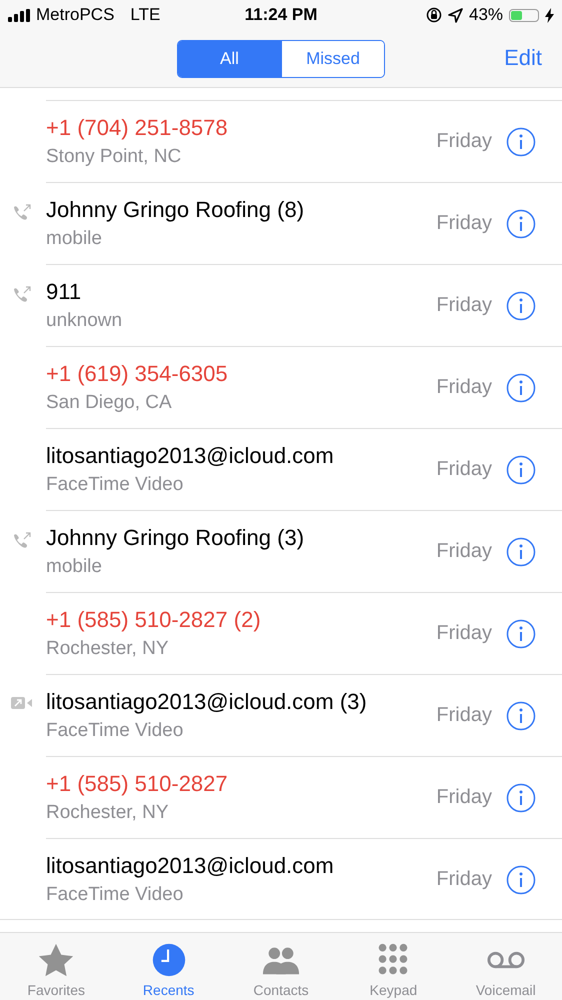  I want to click on carrier-name: MetroPCS, so click(75, 15).